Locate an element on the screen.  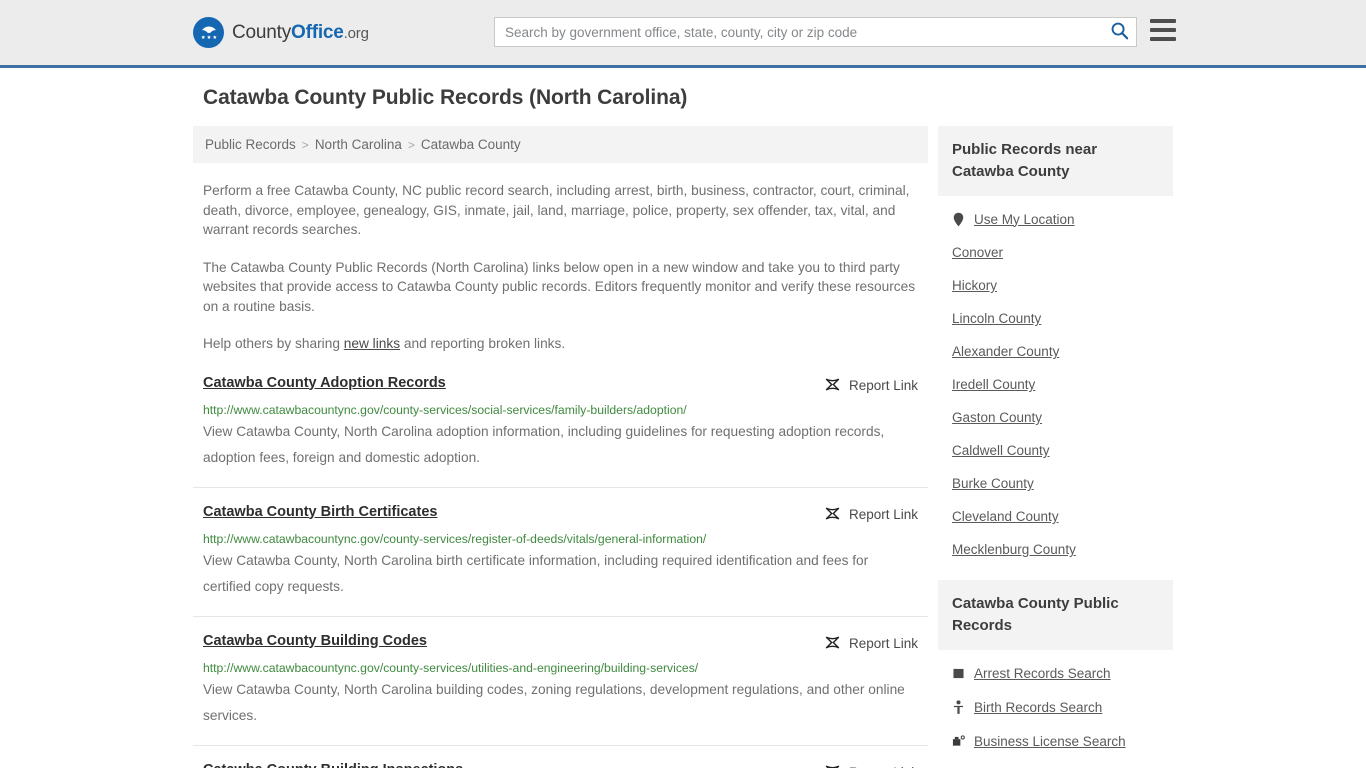
sidebar-item-gaston-county: Gaston County is located at coordinates (1055, 417).